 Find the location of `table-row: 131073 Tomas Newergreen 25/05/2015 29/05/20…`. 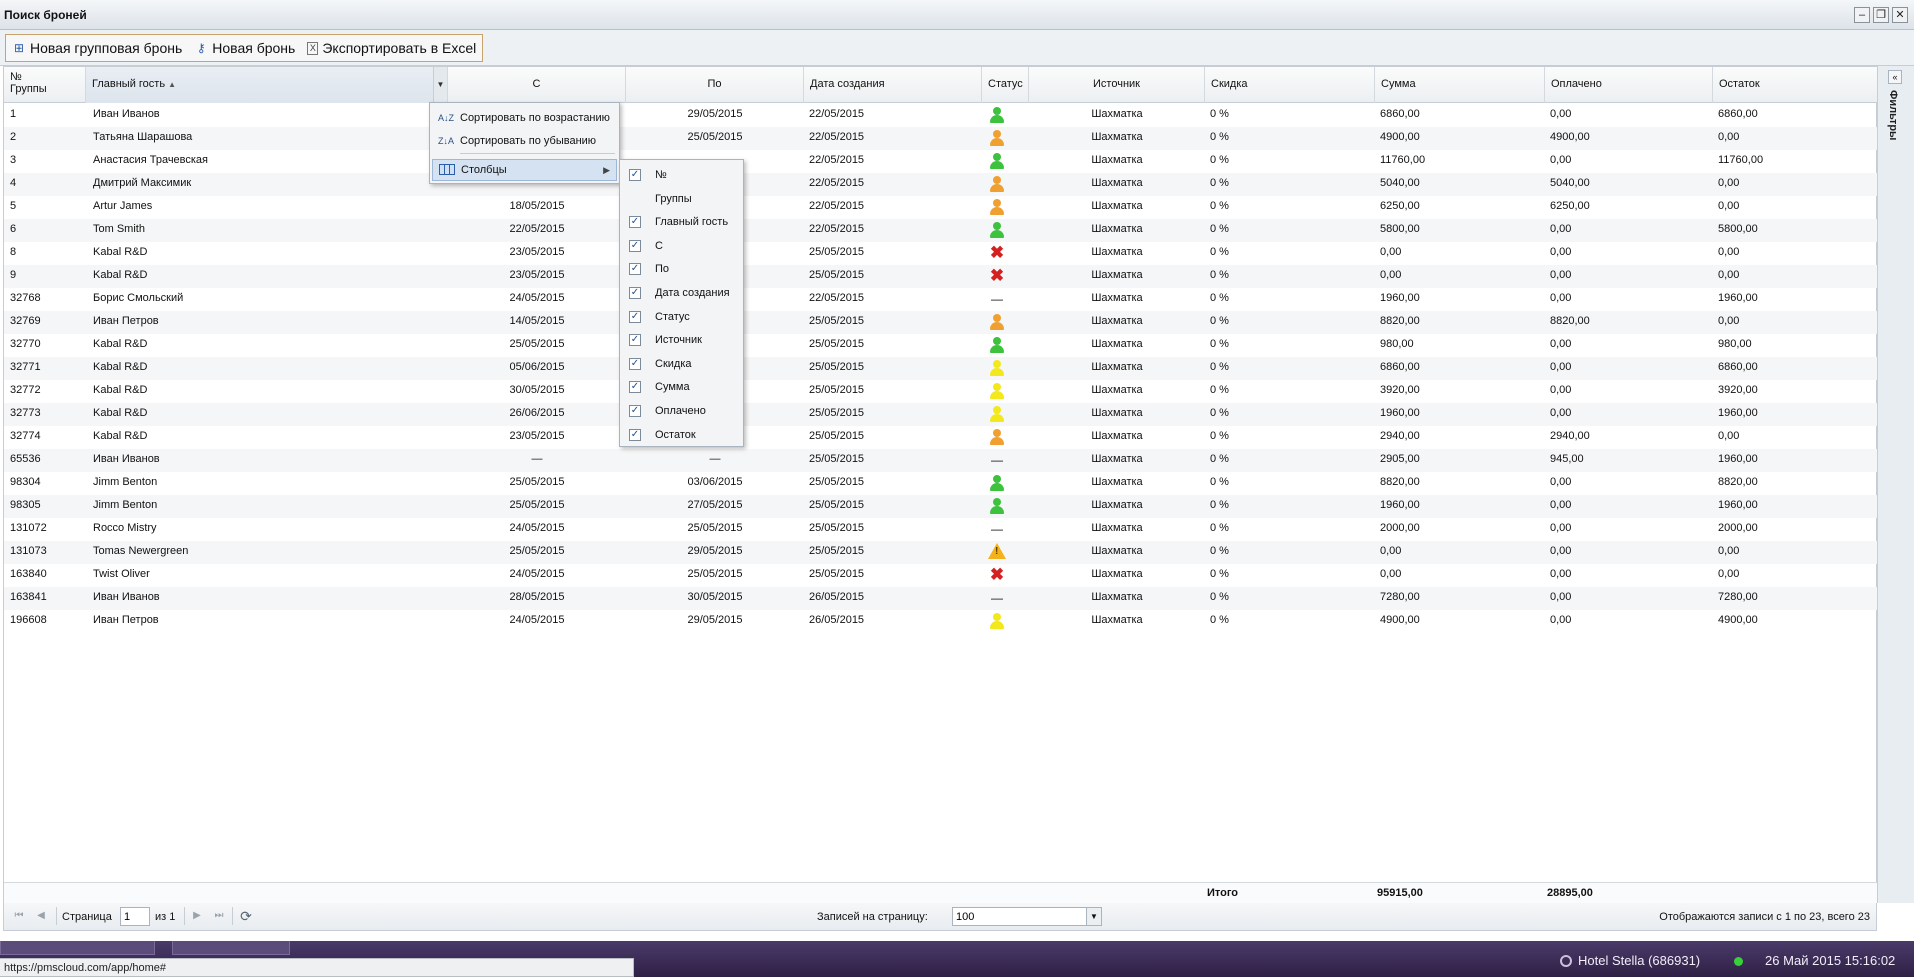

table-row: 131073 Tomas Newergreen 25/05/2015 29/05/20… is located at coordinates (941, 552).